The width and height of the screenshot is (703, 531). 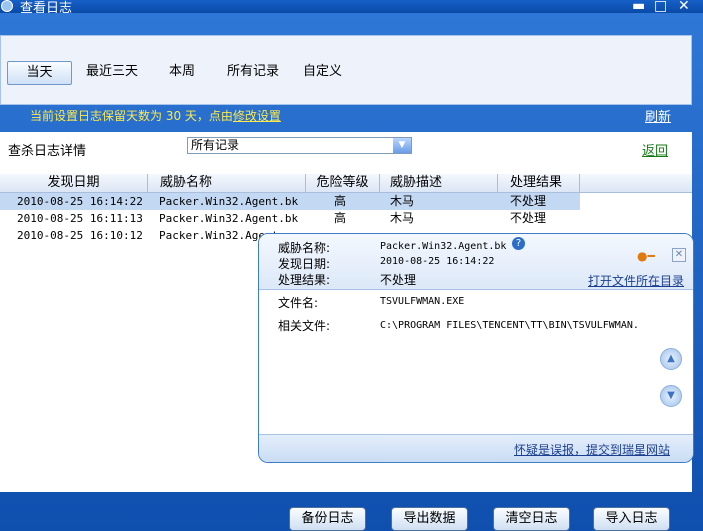 I want to click on retention-text: 当前设置日志保留天数为 30 天，点由, so click(x=131, y=116).